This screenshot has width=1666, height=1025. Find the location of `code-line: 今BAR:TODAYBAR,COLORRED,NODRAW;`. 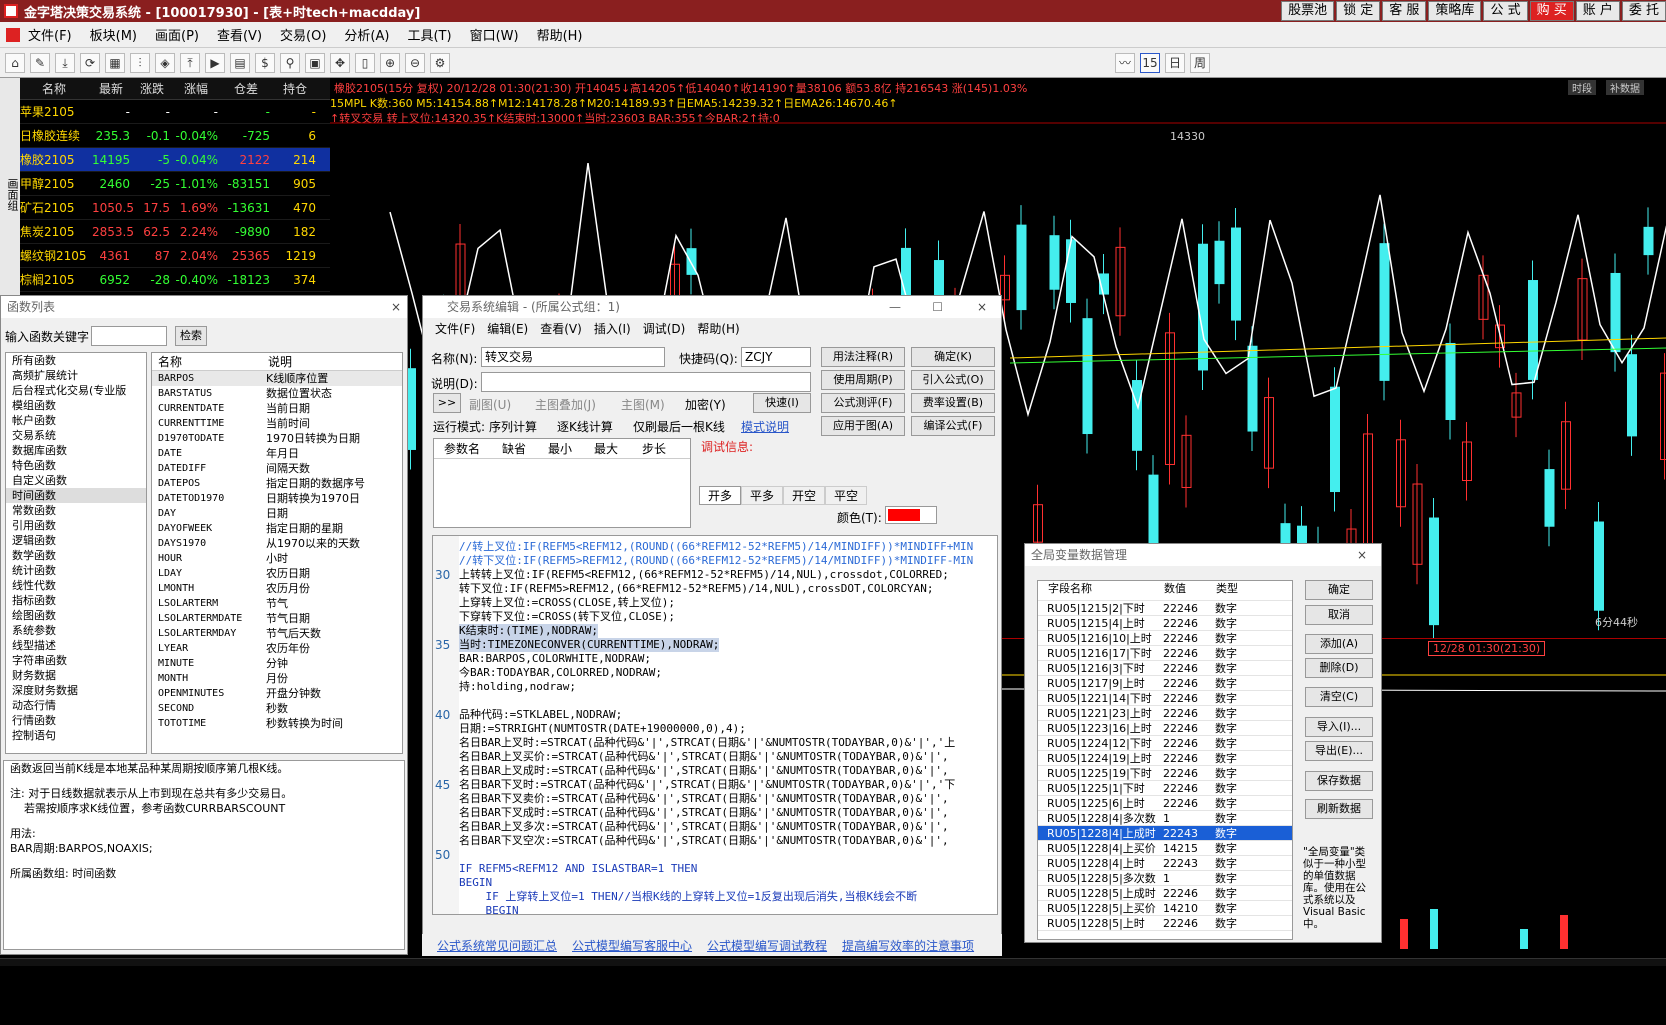

code-line: 今BAR:TODAYBAR,COLORRED,NODRAW; is located at coordinates (560, 673).